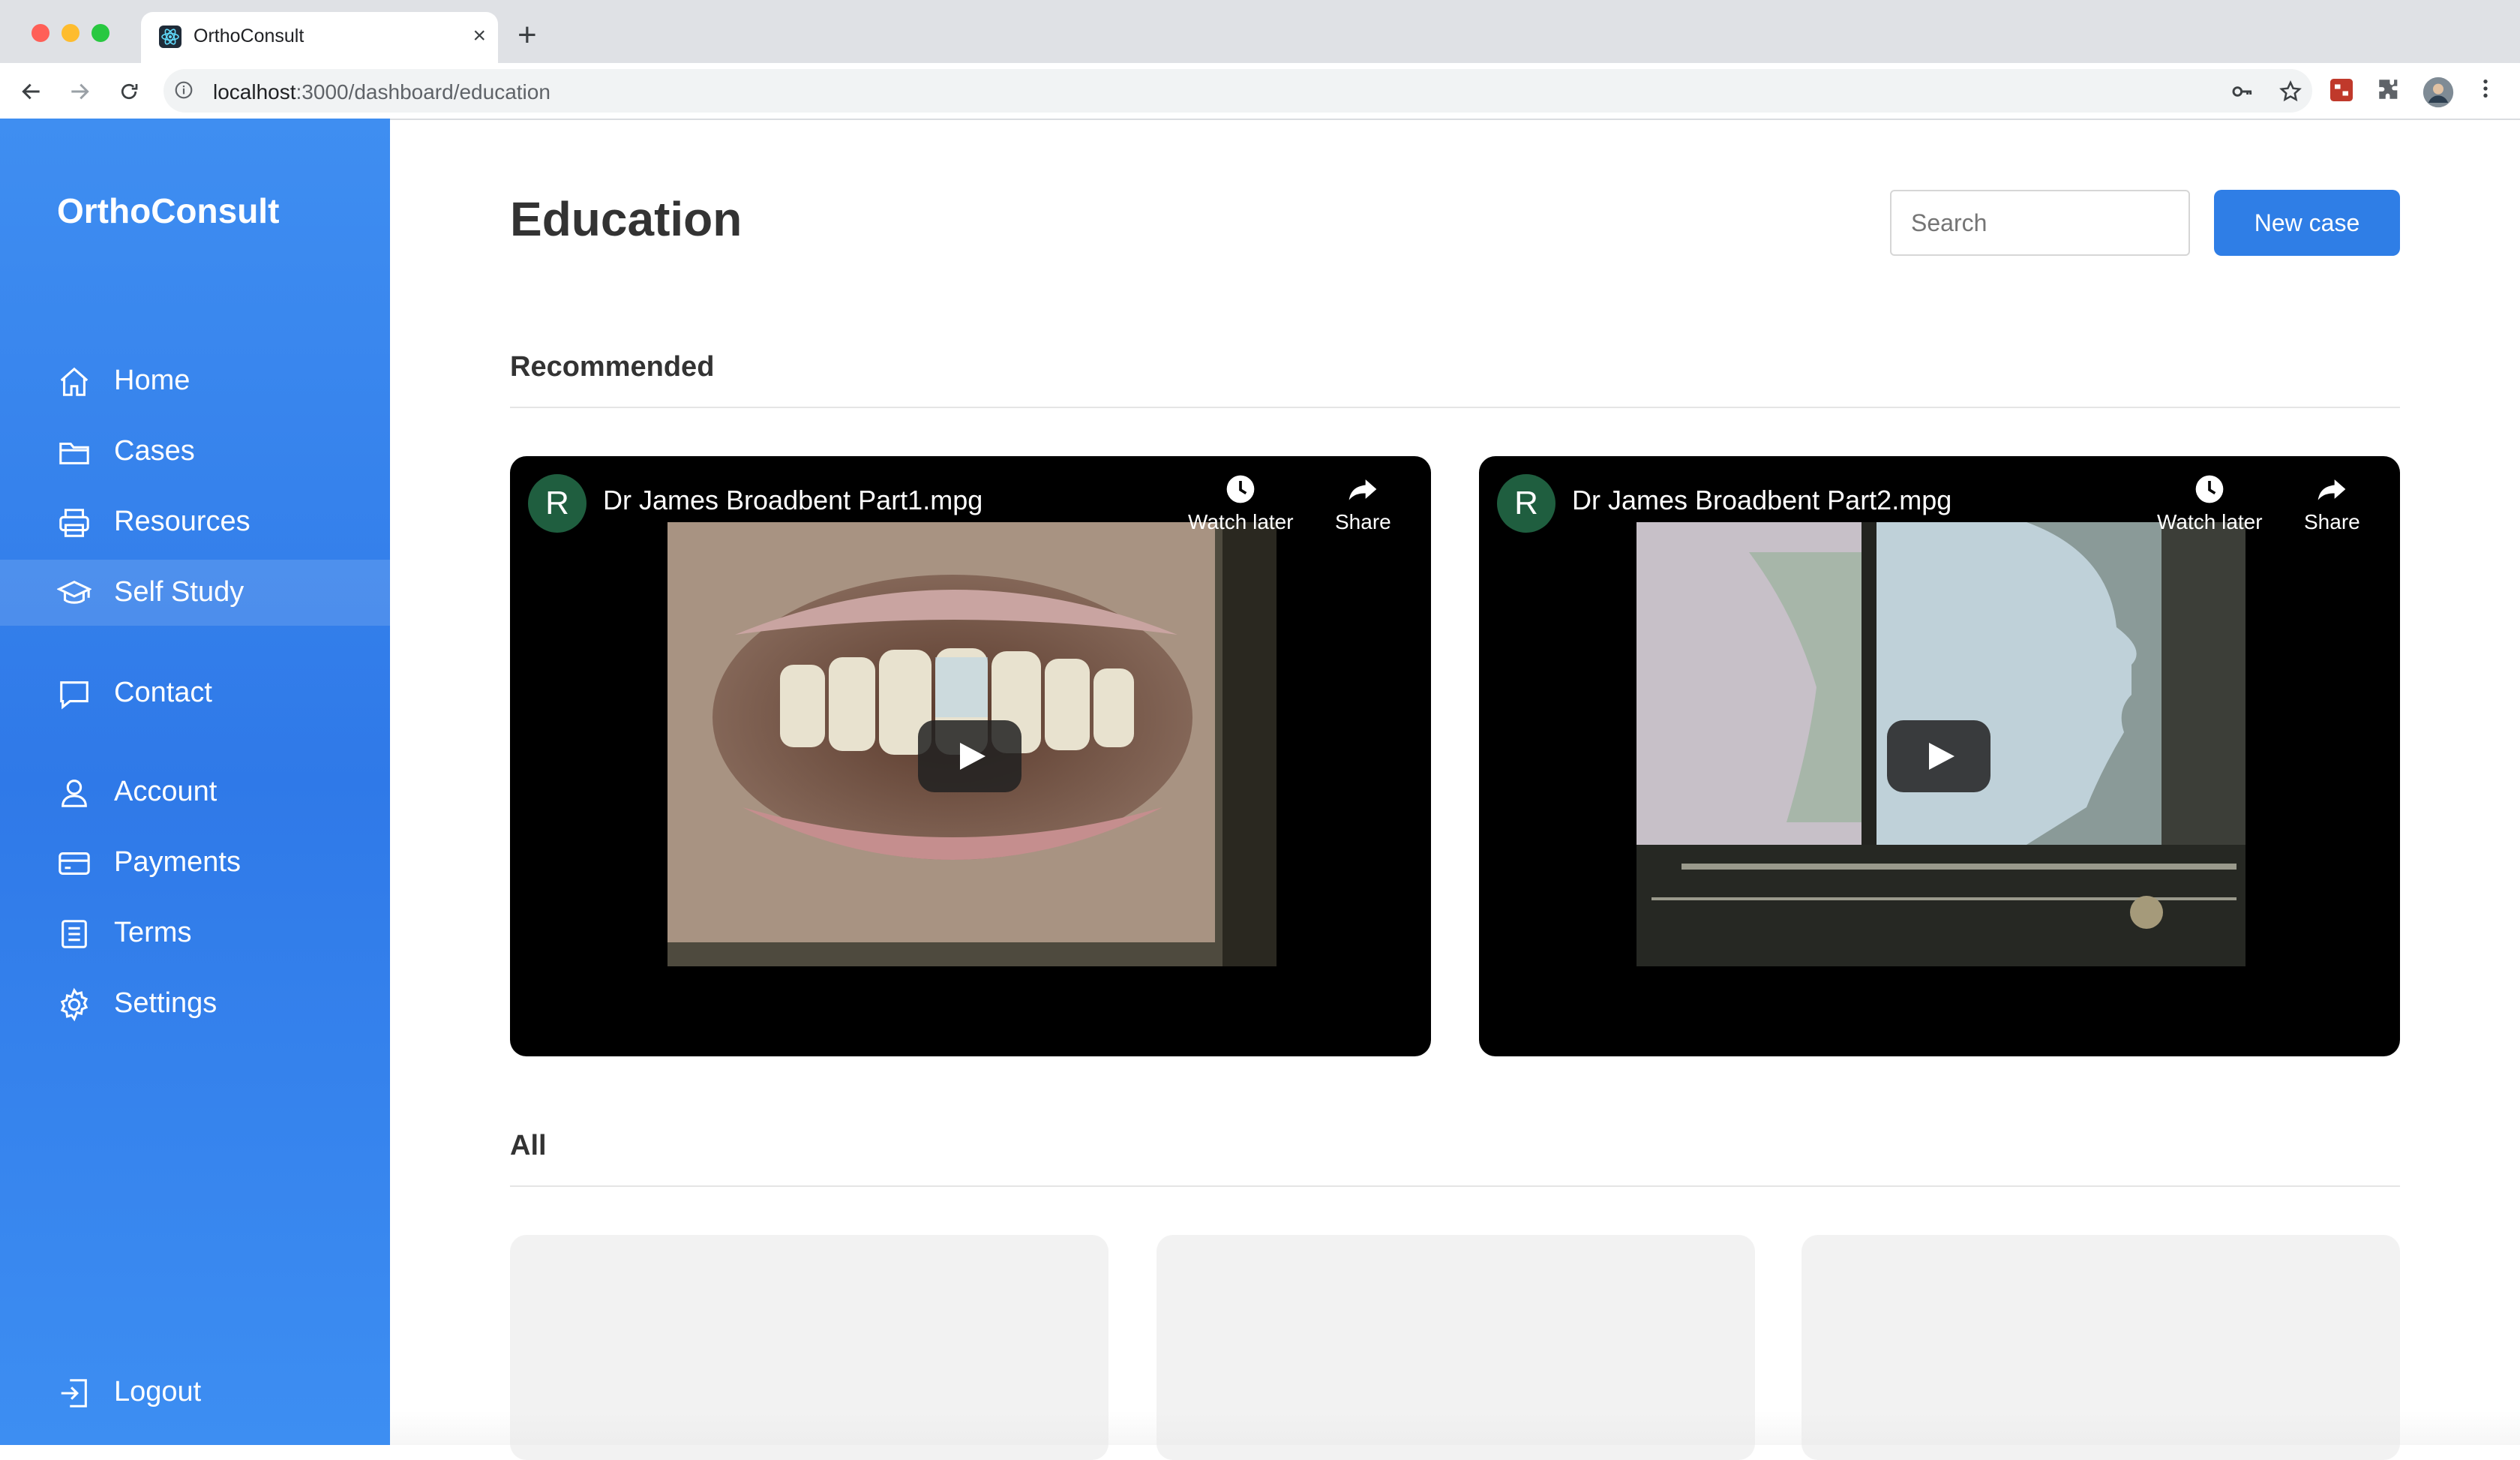  What do you see at coordinates (179, 592) in the screenshot?
I see `sidebar-item-label: Self Study` at bounding box center [179, 592].